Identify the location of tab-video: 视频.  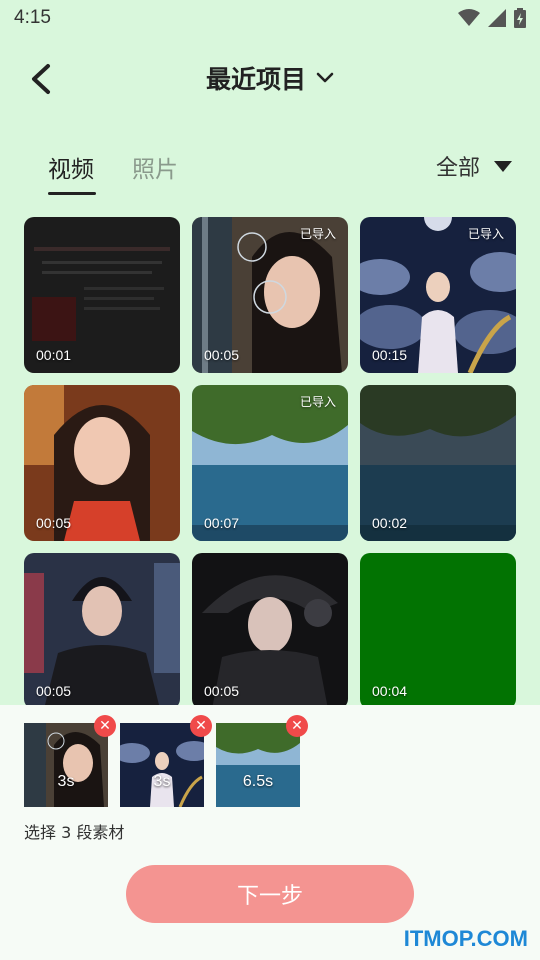
(71, 167).